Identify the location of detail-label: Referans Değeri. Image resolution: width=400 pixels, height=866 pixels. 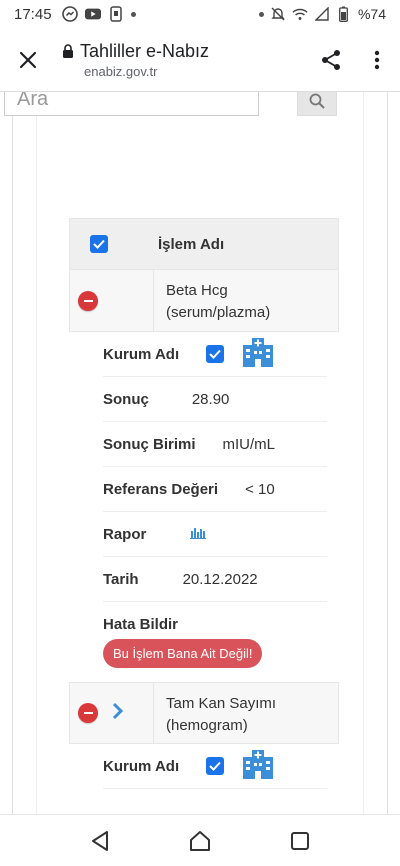
(161, 489).